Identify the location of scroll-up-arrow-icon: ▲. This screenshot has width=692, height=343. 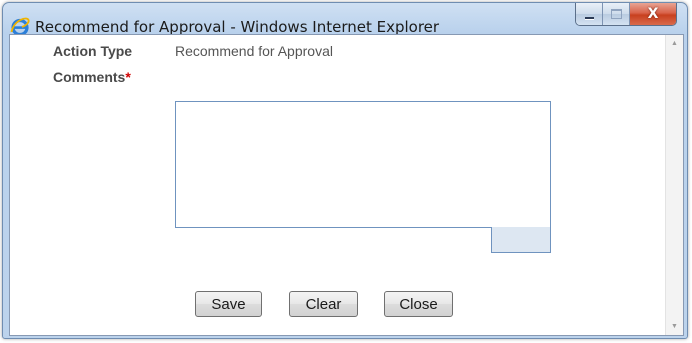
(674, 43).